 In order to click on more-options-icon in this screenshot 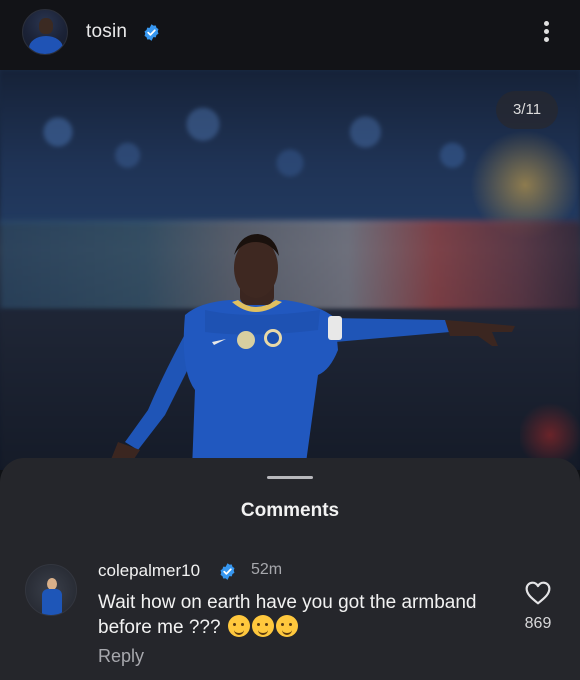, I will do `click(546, 33)`.